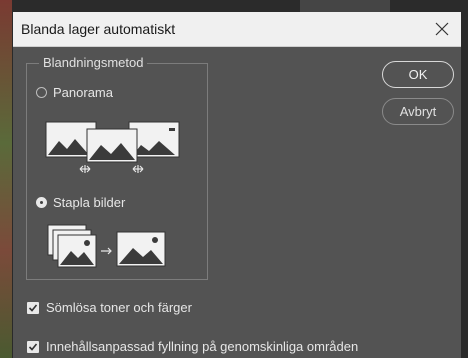 This screenshot has width=468, height=358. What do you see at coordinates (237, 29) in the screenshot?
I see `titlebar: Blanda lager automatiskt` at bounding box center [237, 29].